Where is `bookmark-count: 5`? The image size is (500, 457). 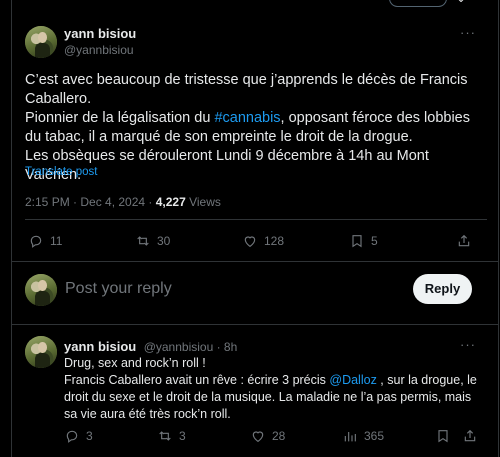 bookmark-count: 5 is located at coordinates (374, 241).